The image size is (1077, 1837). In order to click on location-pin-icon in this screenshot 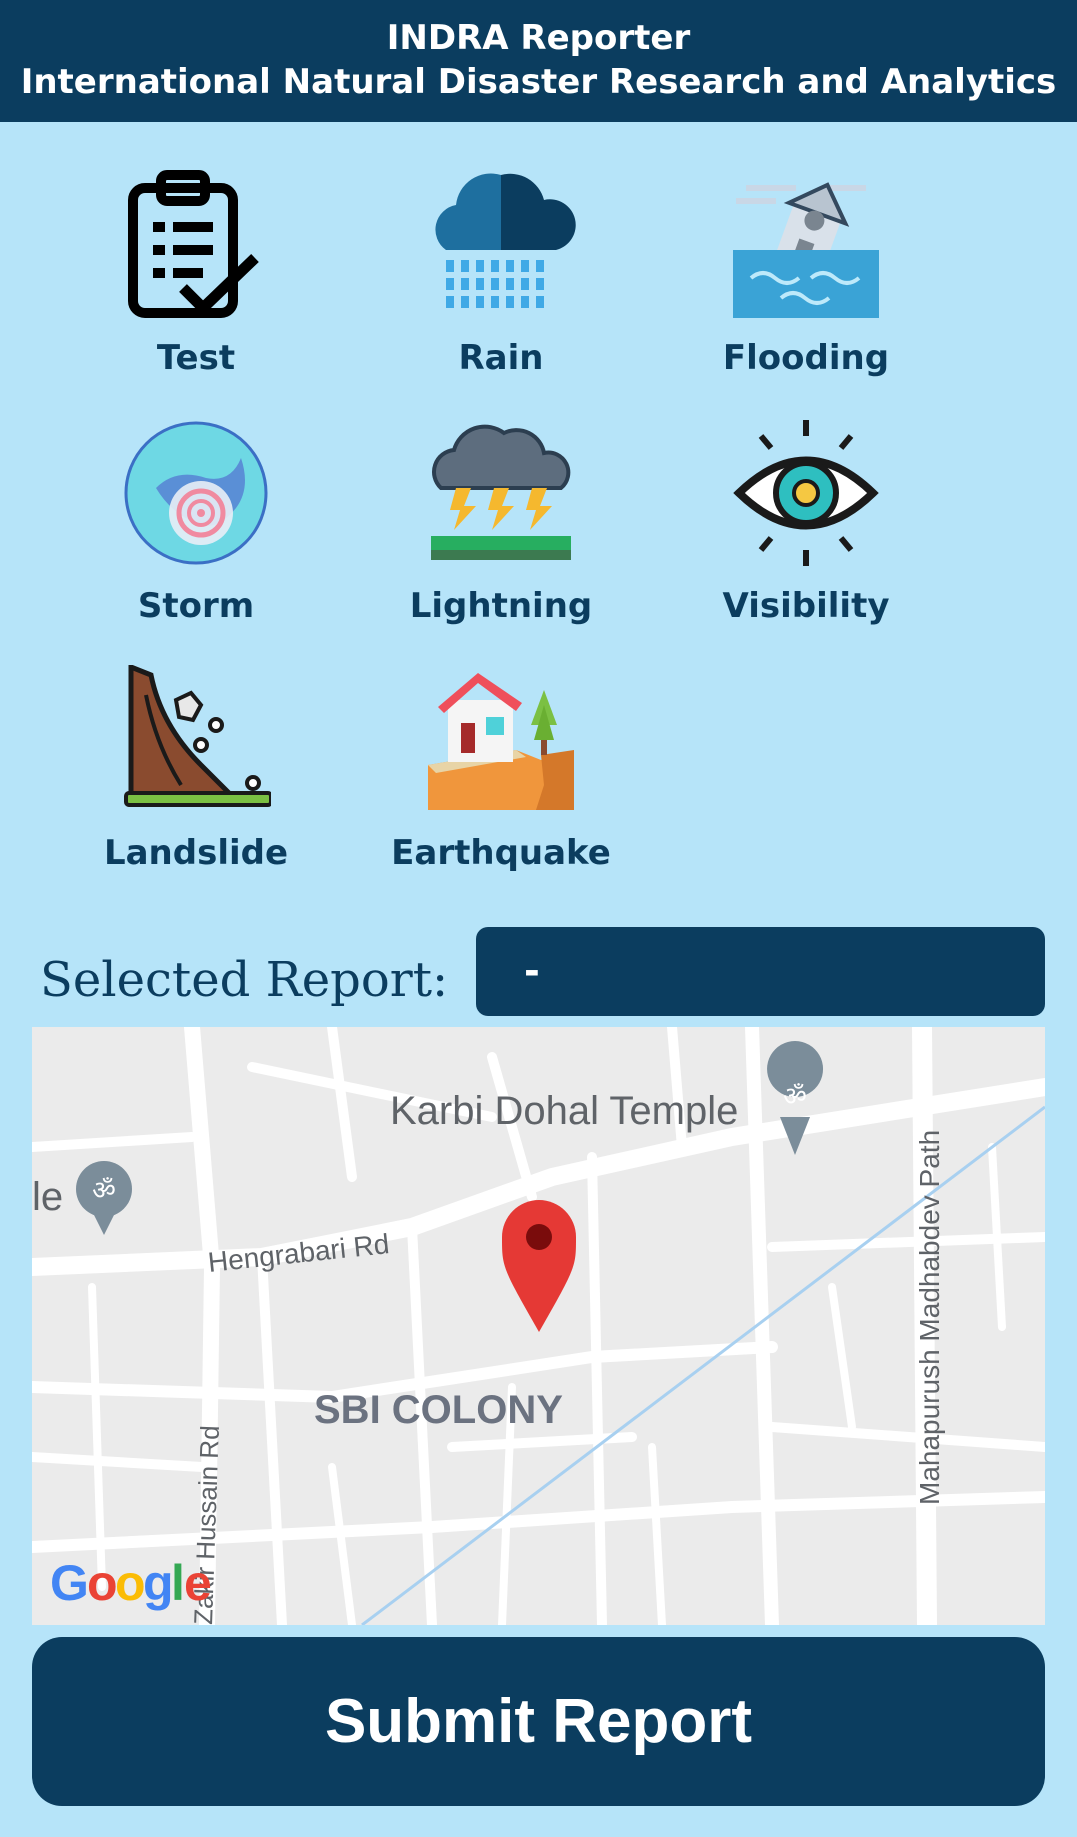, I will do `click(539, 1266)`.